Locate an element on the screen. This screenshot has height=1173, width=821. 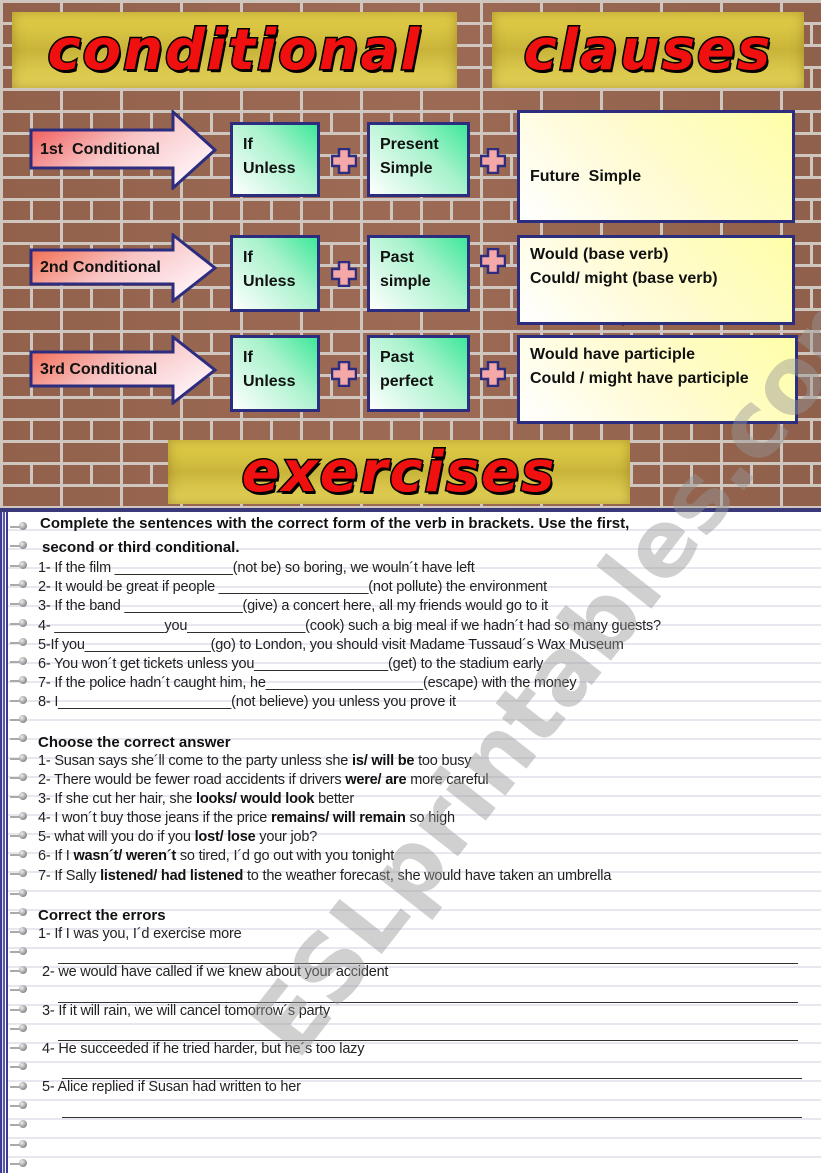
conditional-label: 1st Conditional is located at coordinates (100, 149).